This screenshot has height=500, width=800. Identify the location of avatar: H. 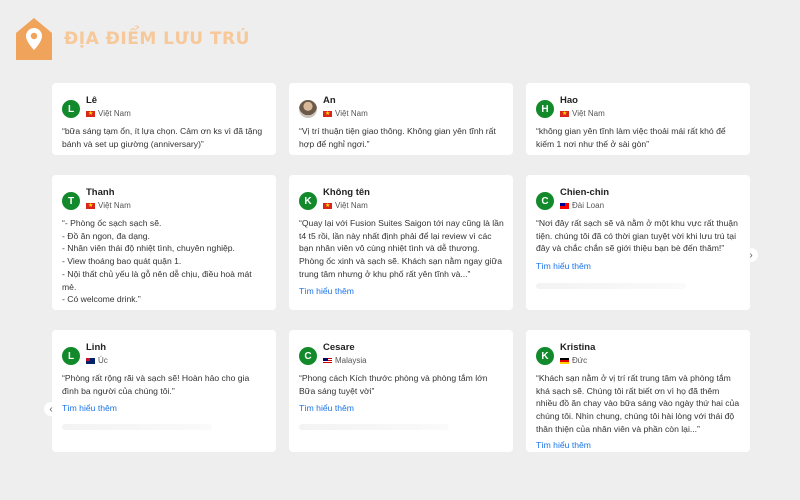
(545, 109).